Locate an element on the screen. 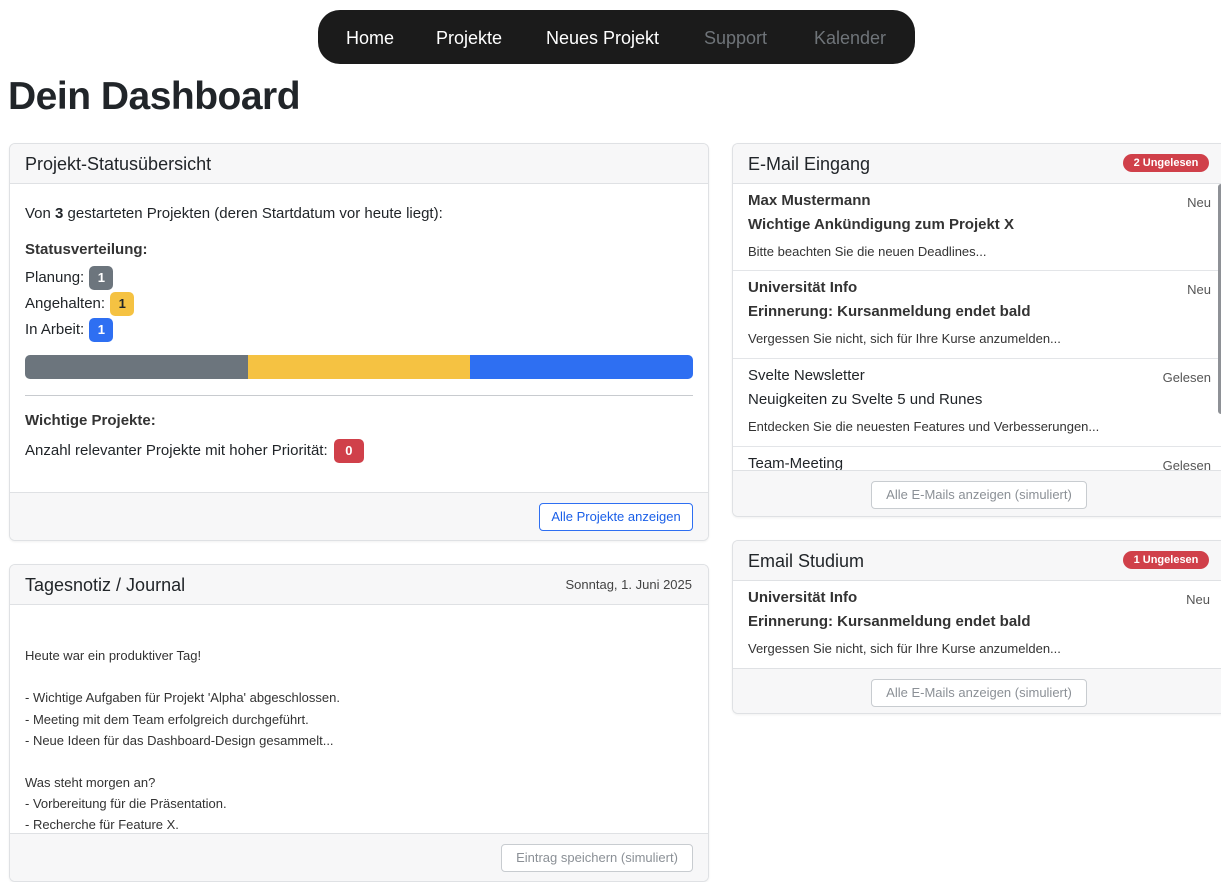 The image size is (1221, 882). email-sender: Team-Meeting is located at coordinates (796, 462).